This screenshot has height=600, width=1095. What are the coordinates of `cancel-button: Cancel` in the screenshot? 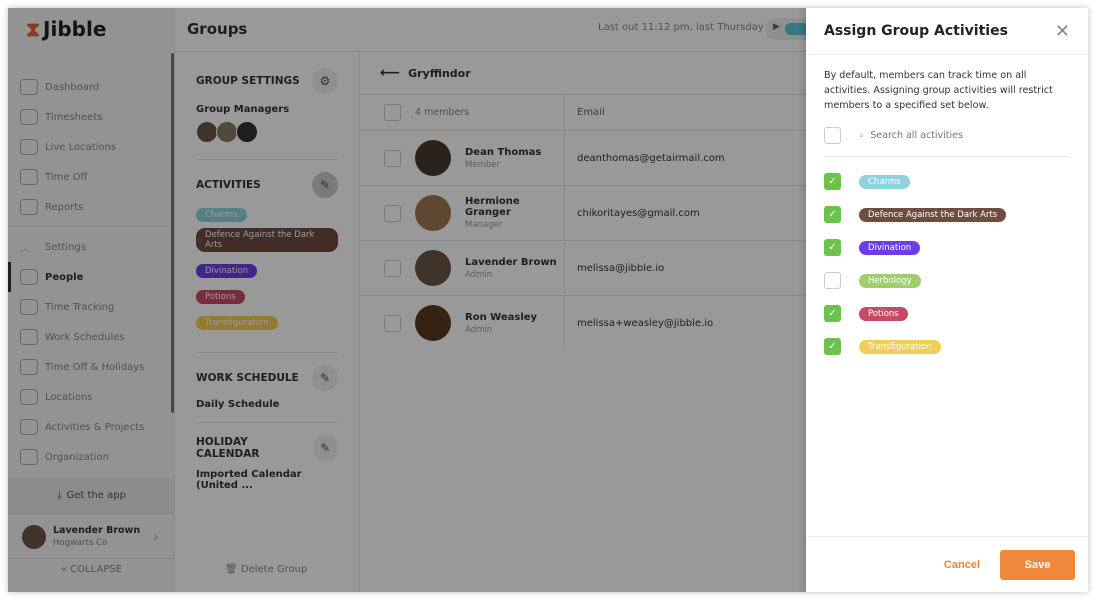 It's located at (962, 565).